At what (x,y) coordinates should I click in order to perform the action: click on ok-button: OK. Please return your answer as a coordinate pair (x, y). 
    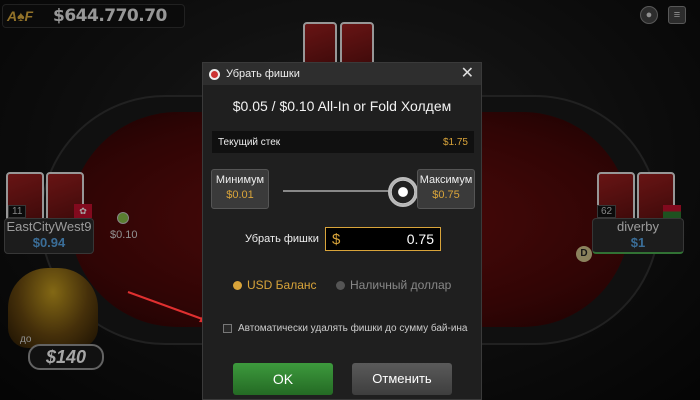
    Looking at the image, I should click on (283, 379).